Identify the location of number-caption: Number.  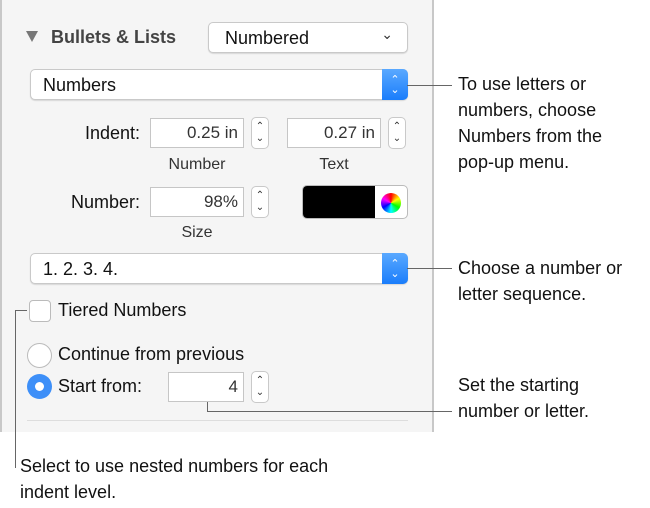
(197, 164).